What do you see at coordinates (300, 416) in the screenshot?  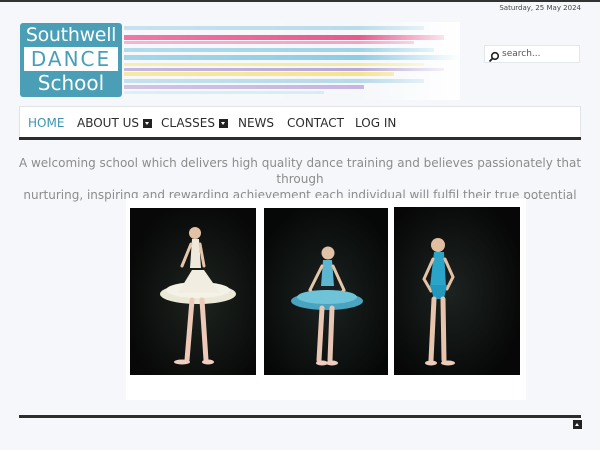 I see `footer-divider` at bounding box center [300, 416].